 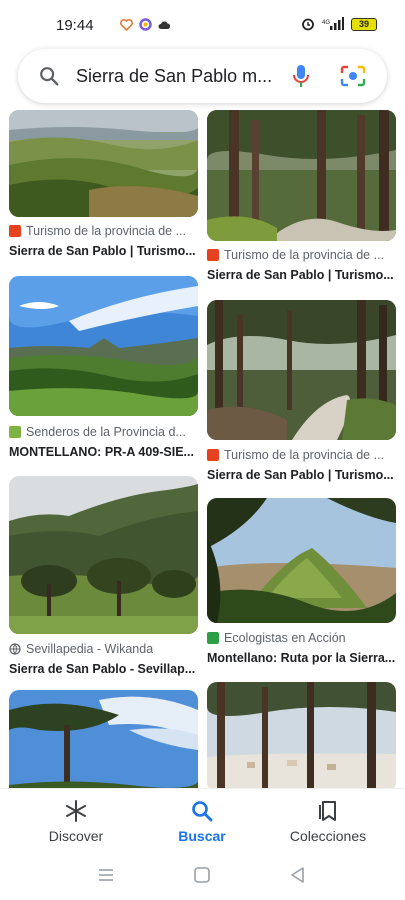 I want to click on battery-icon: 39, so click(x=364, y=24).